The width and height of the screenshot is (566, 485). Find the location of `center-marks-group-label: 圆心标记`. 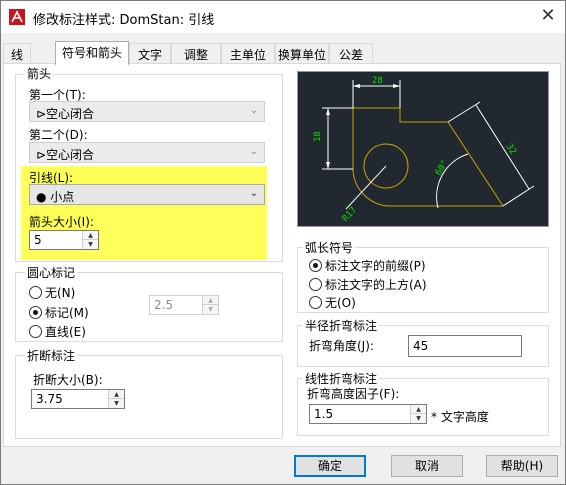

center-marks-group-label: 圆心标记 is located at coordinates (51, 272).